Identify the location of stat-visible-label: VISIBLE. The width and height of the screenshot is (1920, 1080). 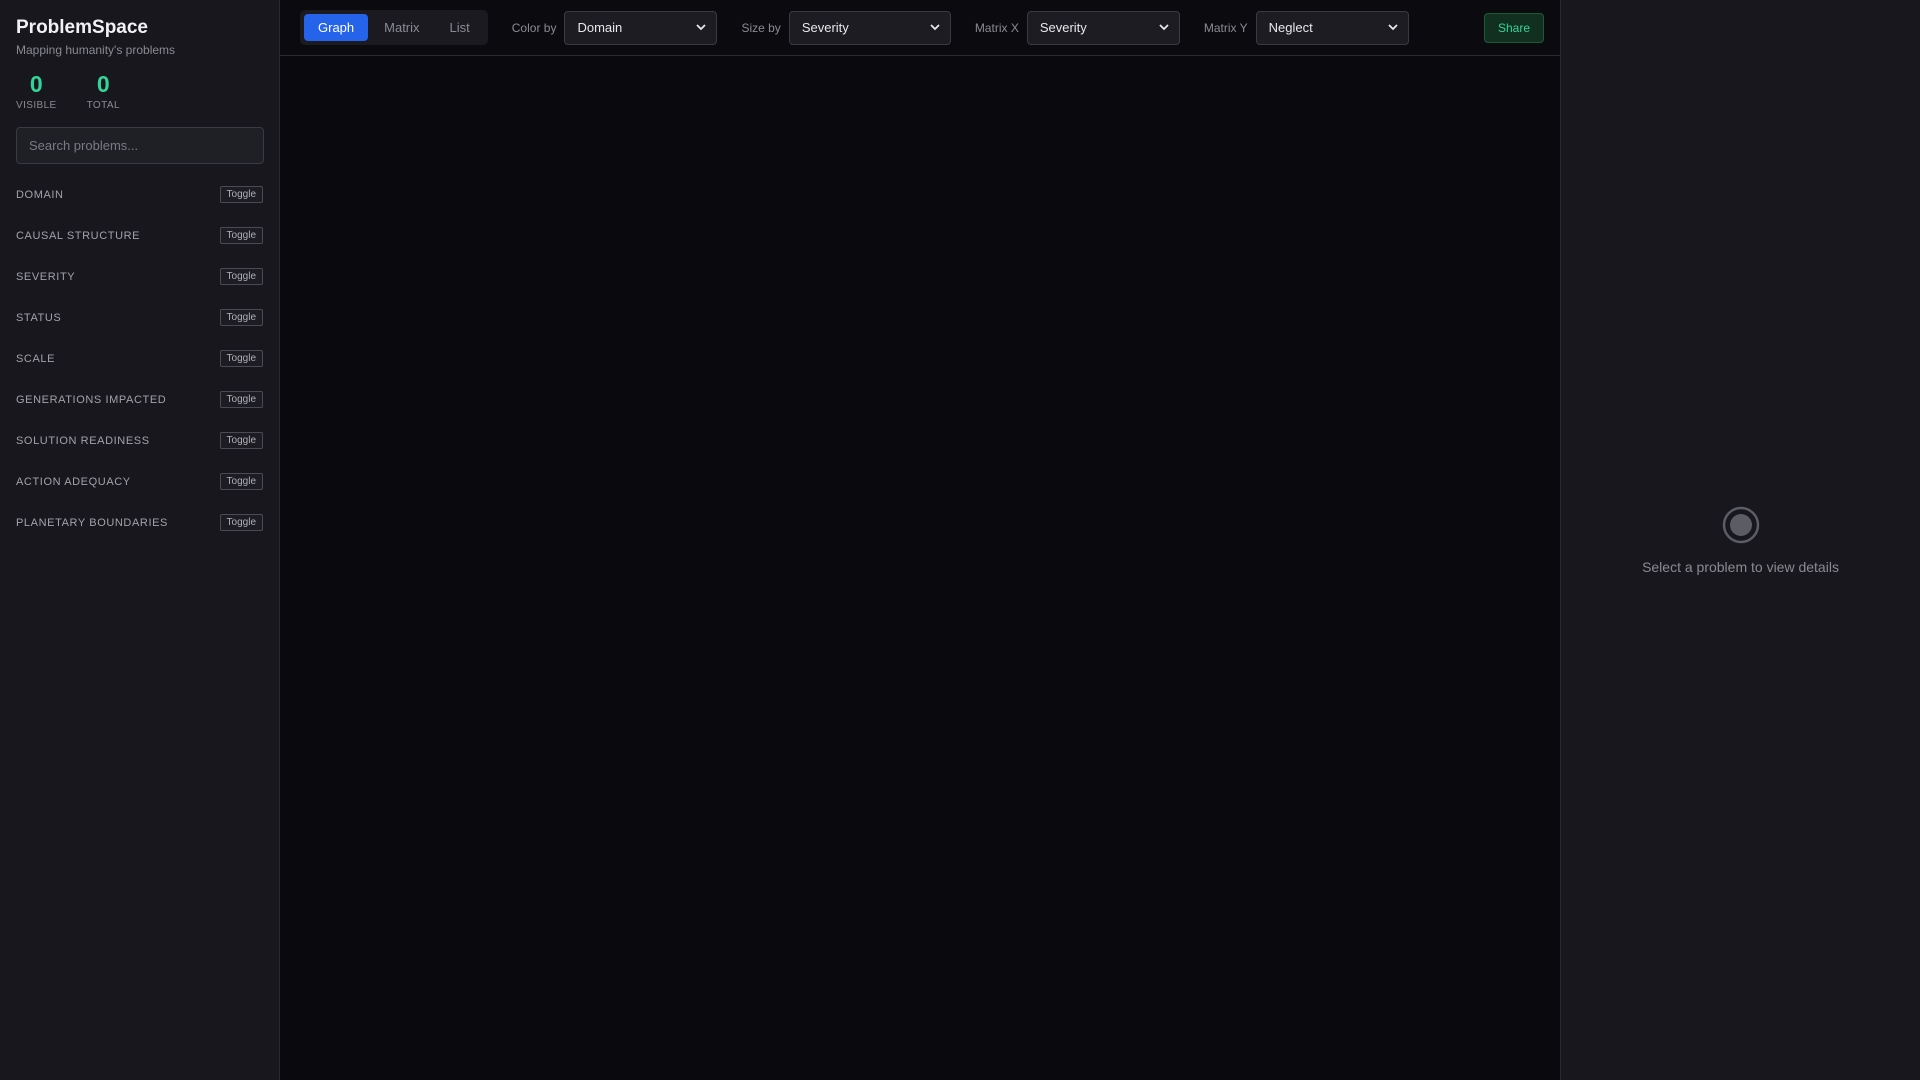
(36, 105).